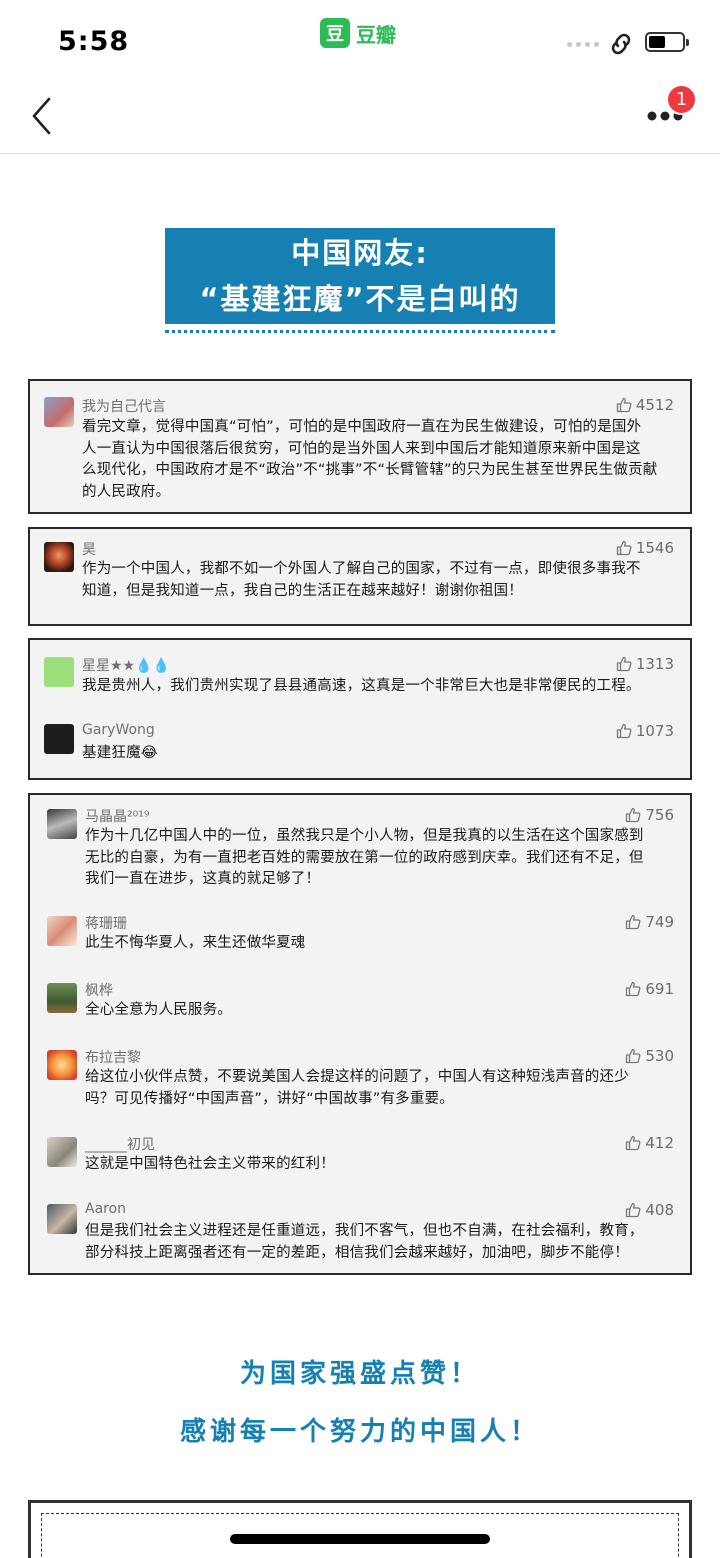  Describe the element at coordinates (654, 664) in the screenshot. I see `like-count-value: 1313` at that location.